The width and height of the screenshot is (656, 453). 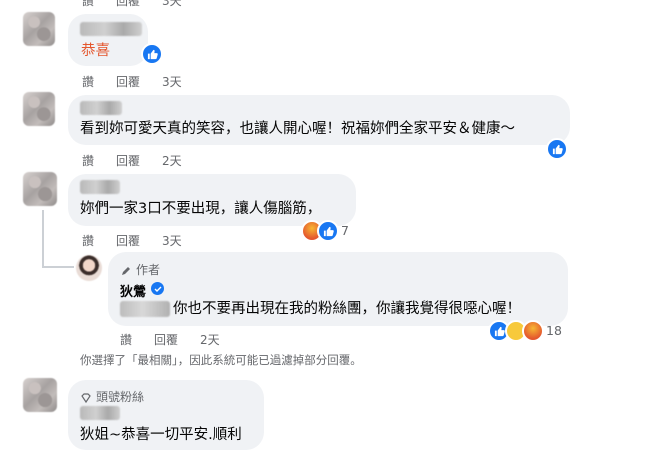 What do you see at coordinates (161, 435) in the screenshot?
I see `comment-text: 狄姐~恭喜一切平安.順利` at bounding box center [161, 435].